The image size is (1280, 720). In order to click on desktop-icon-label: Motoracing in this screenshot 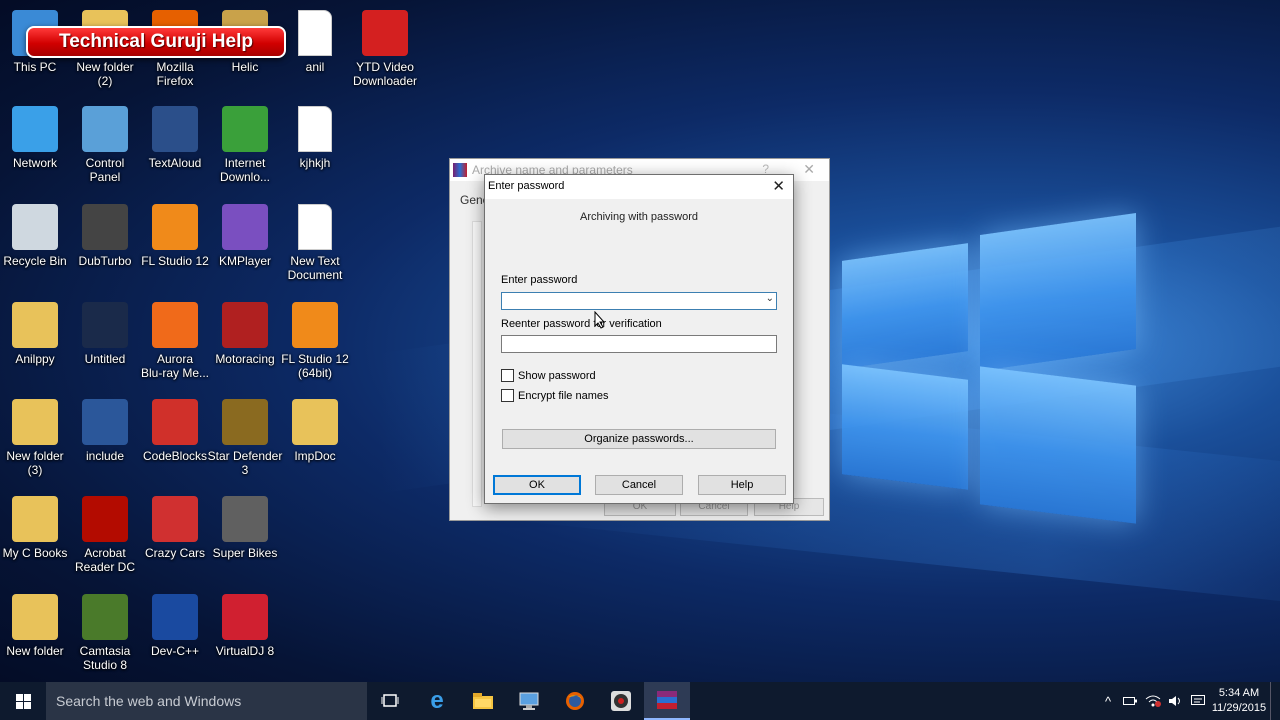, I will do `click(245, 359)`.